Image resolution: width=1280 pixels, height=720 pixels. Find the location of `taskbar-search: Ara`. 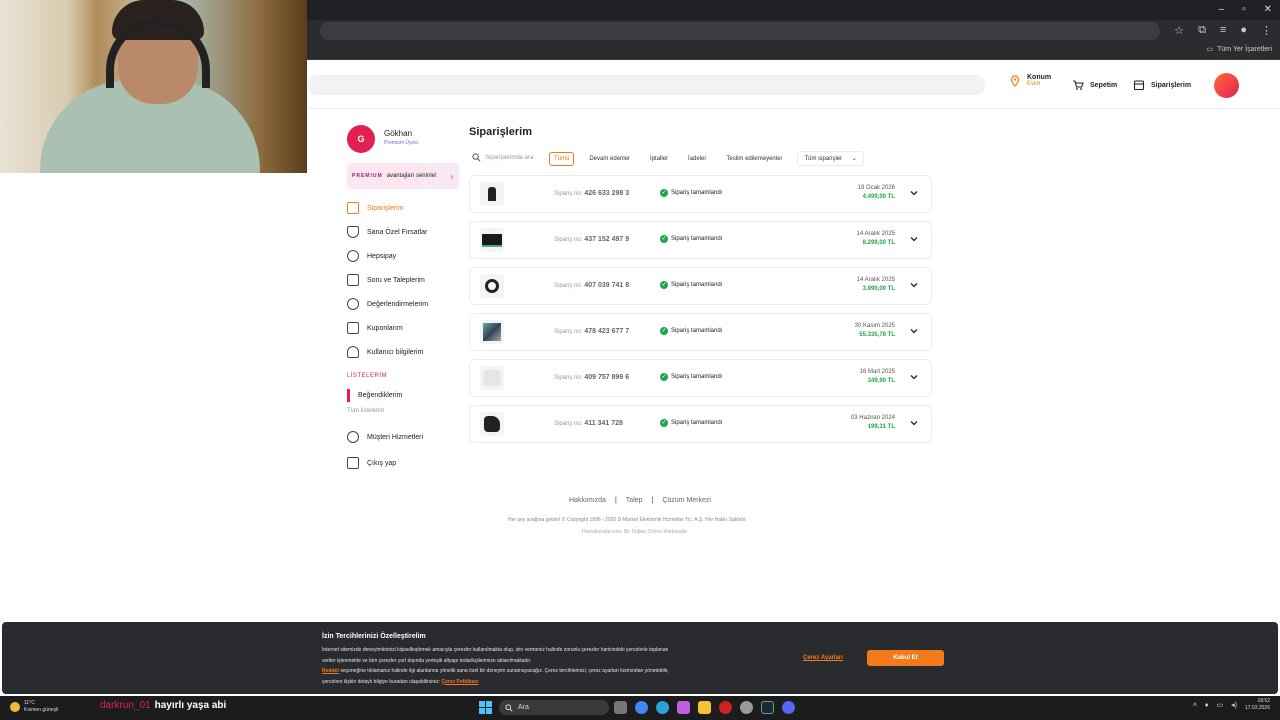

taskbar-search: Ara is located at coordinates (554, 707).